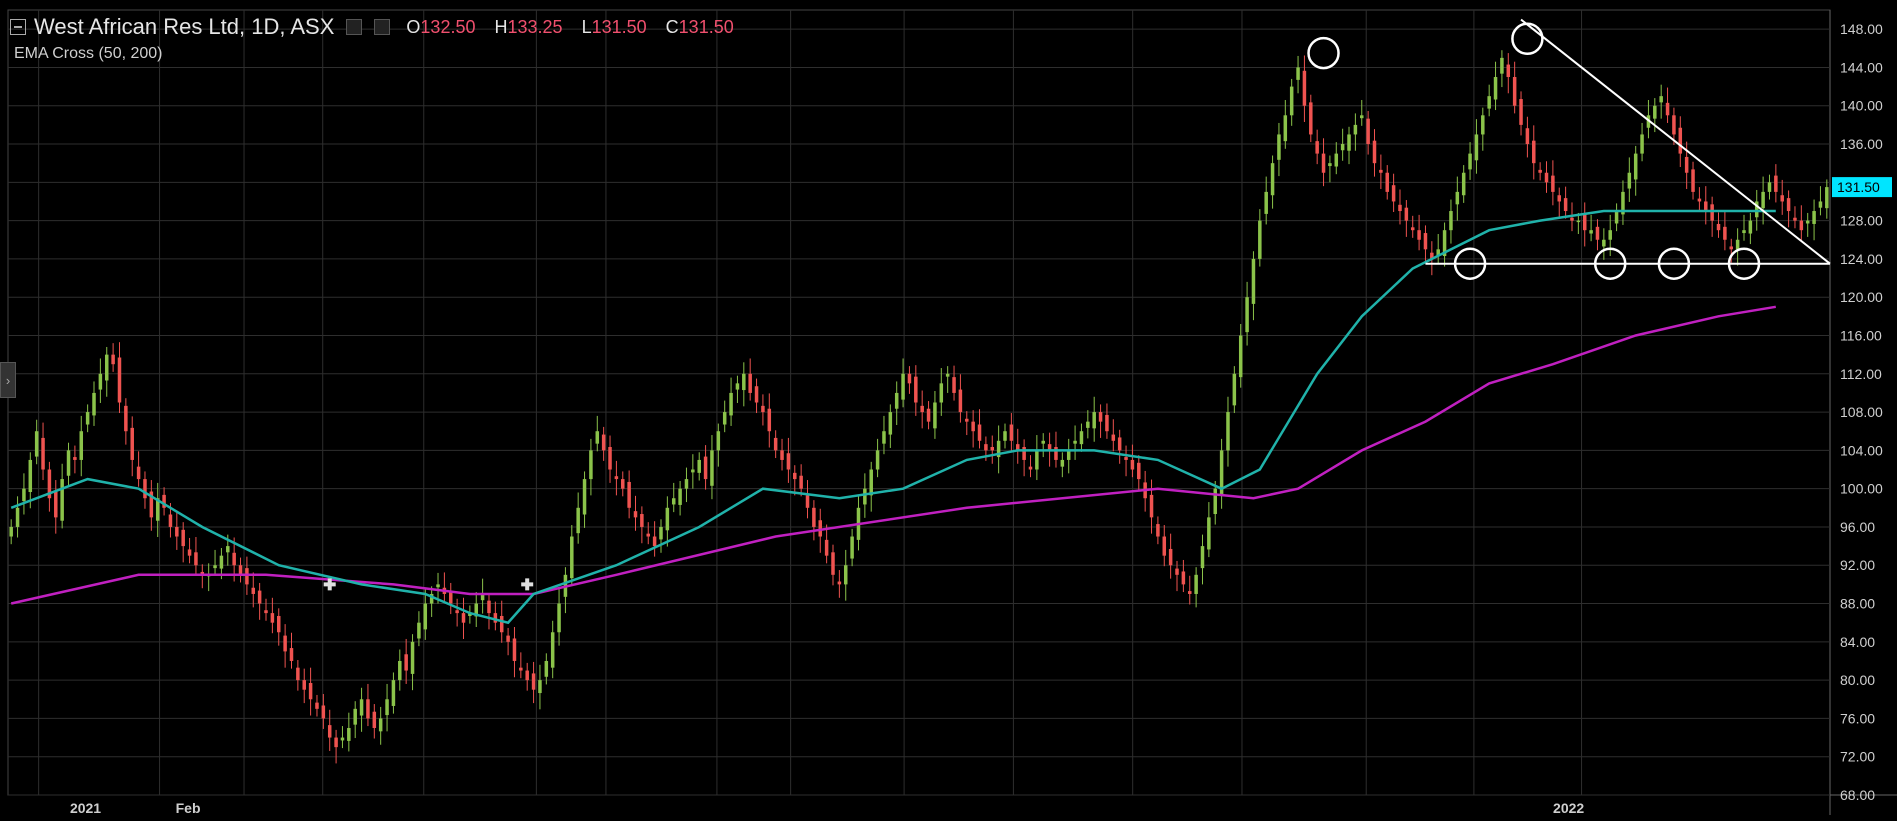  I want to click on settings-icon, so click(354, 27).